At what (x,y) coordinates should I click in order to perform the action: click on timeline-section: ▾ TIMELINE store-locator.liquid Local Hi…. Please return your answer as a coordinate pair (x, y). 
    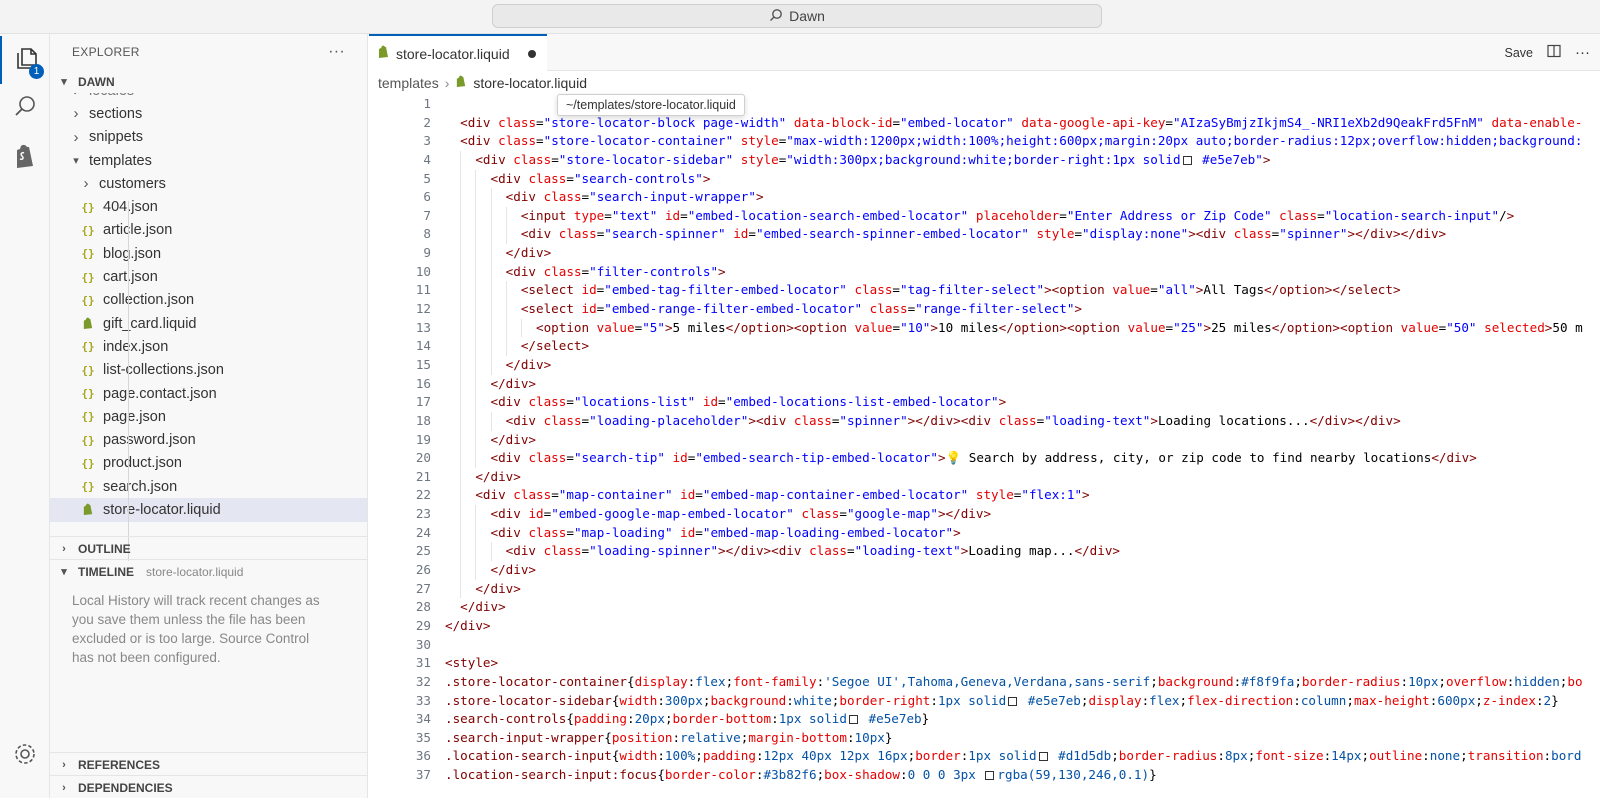
    Looking at the image, I should click on (209, 617).